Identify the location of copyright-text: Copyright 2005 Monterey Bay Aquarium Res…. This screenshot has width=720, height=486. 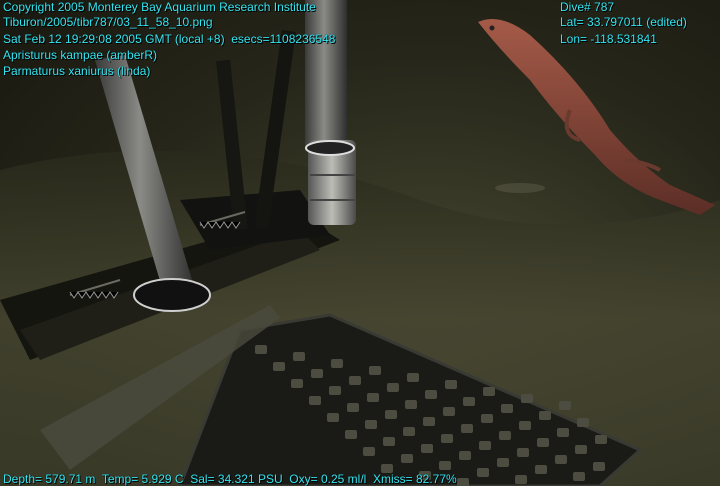
(159, 7).